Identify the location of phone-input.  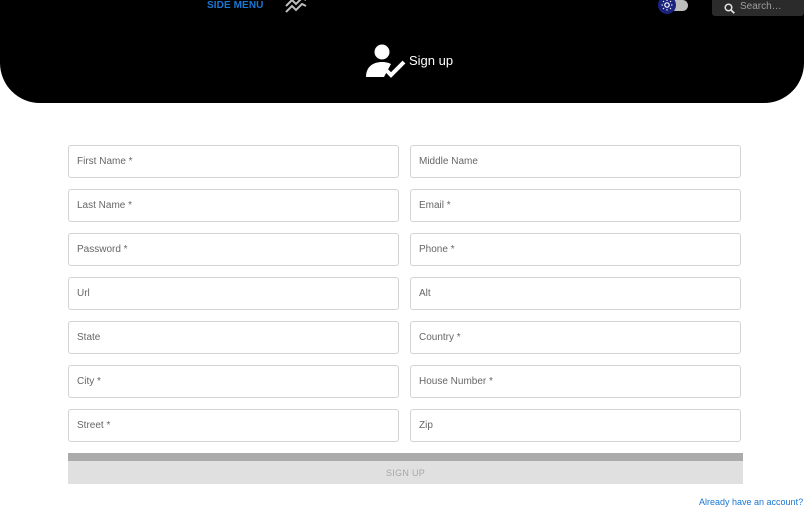
(575, 249).